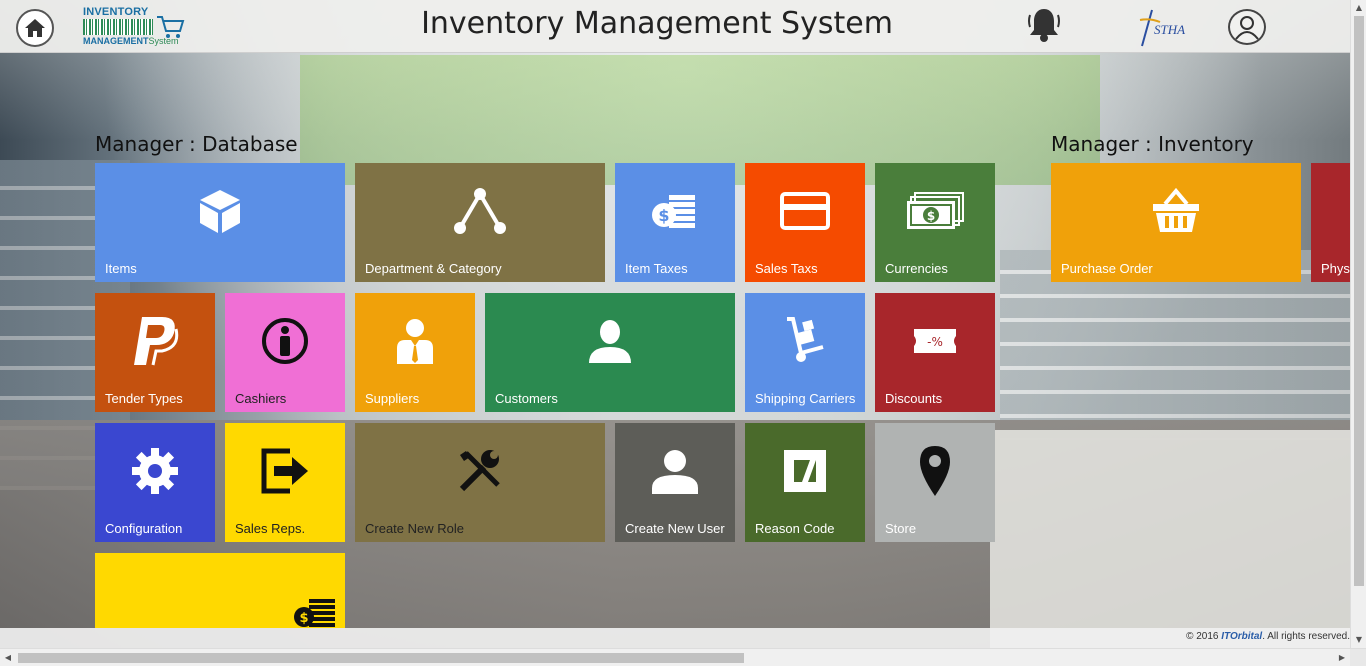 Image resolution: width=1366 pixels, height=666 pixels. I want to click on hierarchy-icon, so click(480, 210).